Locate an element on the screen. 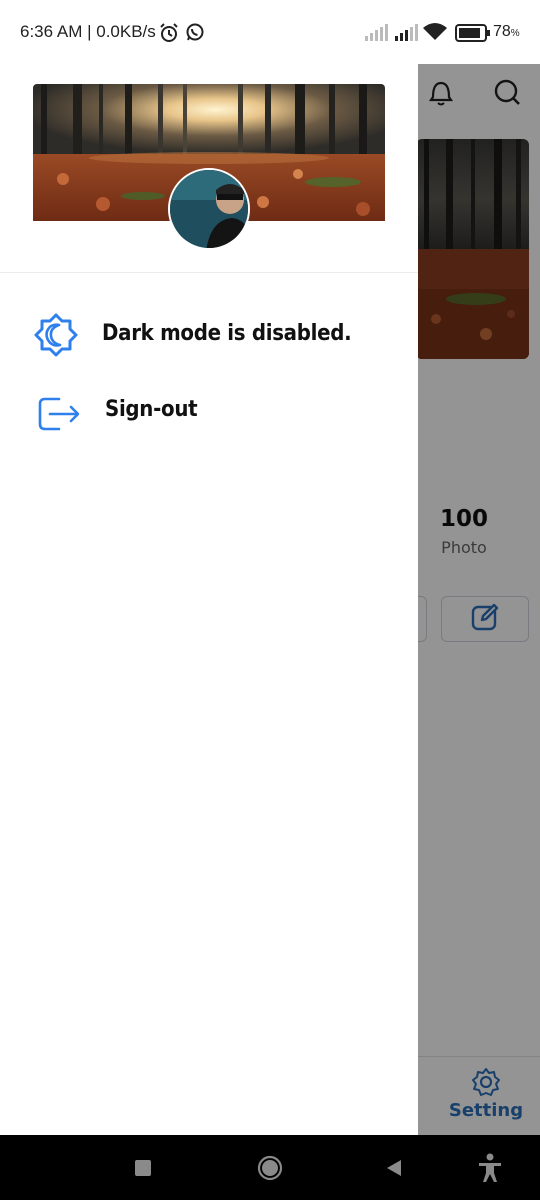  alarm-icon is located at coordinates (169, 35).